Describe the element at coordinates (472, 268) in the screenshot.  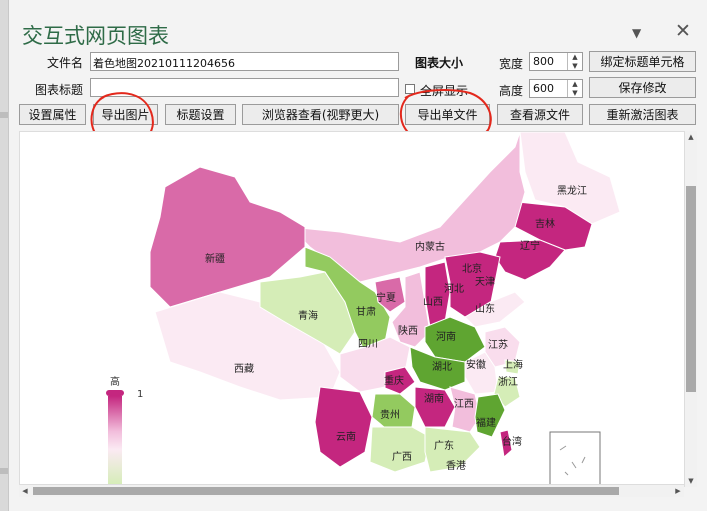
I see `province-label: 北京` at that location.